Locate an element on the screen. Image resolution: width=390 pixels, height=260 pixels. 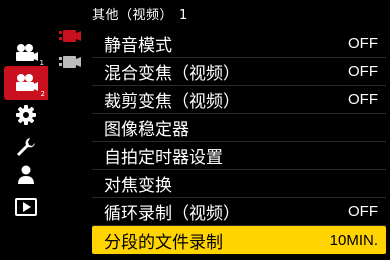
wrench-icon is located at coordinates (26, 147).